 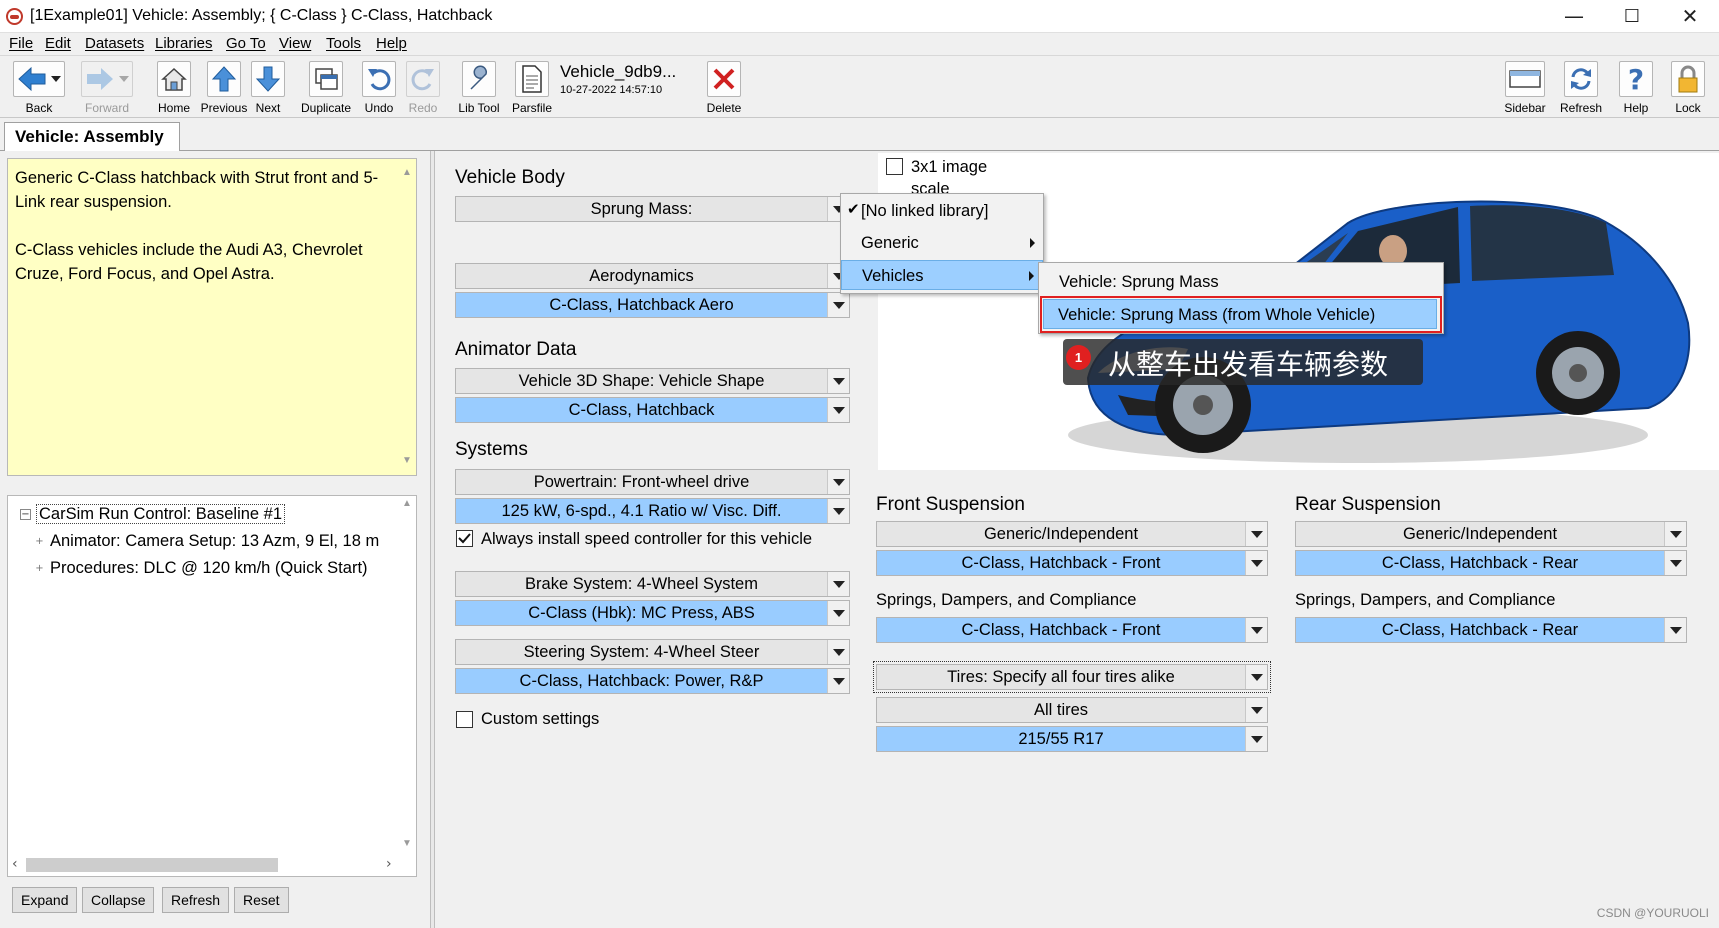 What do you see at coordinates (652, 381) in the screenshot?
I see `vehicle-shape-combo: Vehicle 3D Shape: Vehicle Shape` at bounding box center [652, 381].